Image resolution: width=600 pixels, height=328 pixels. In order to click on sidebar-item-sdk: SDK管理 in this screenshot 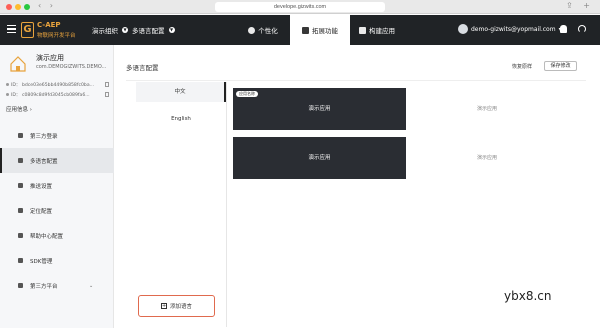, I will do `click(57, 260)`.